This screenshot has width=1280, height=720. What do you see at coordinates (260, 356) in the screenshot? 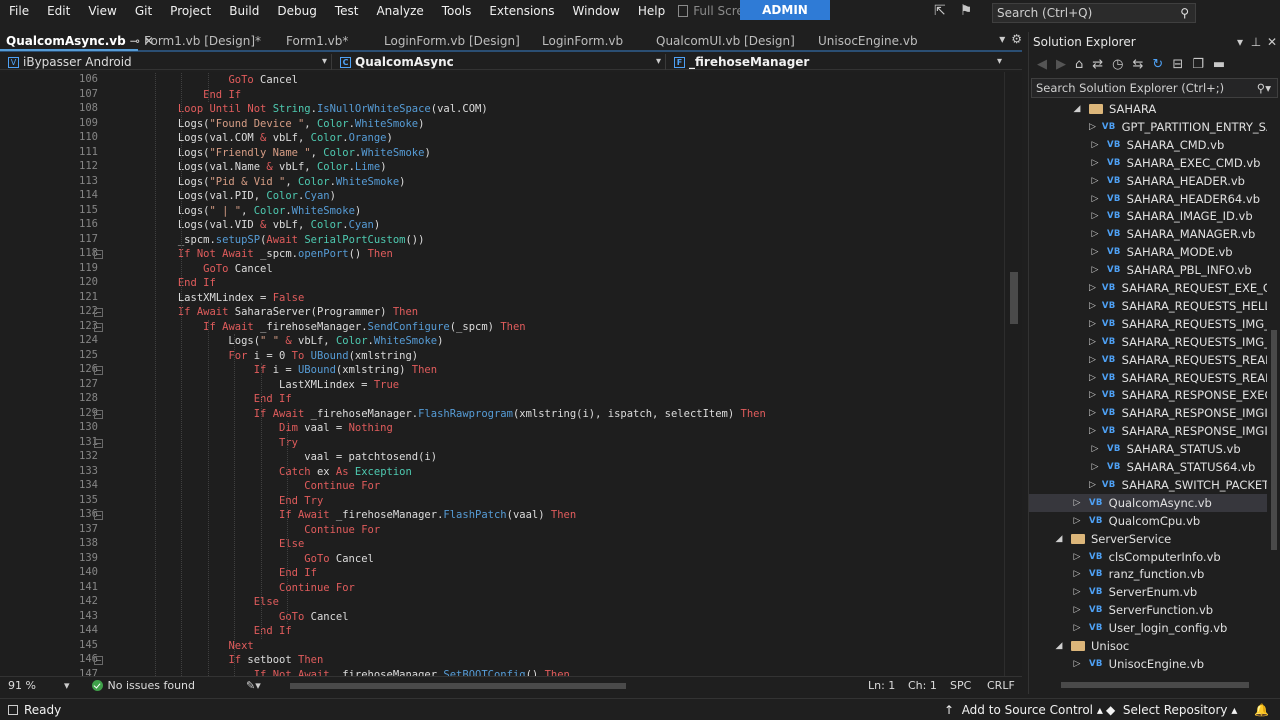
I see `code-line: For i = 0 To UBound(xmlstring)` at bounding box center [260, 356].